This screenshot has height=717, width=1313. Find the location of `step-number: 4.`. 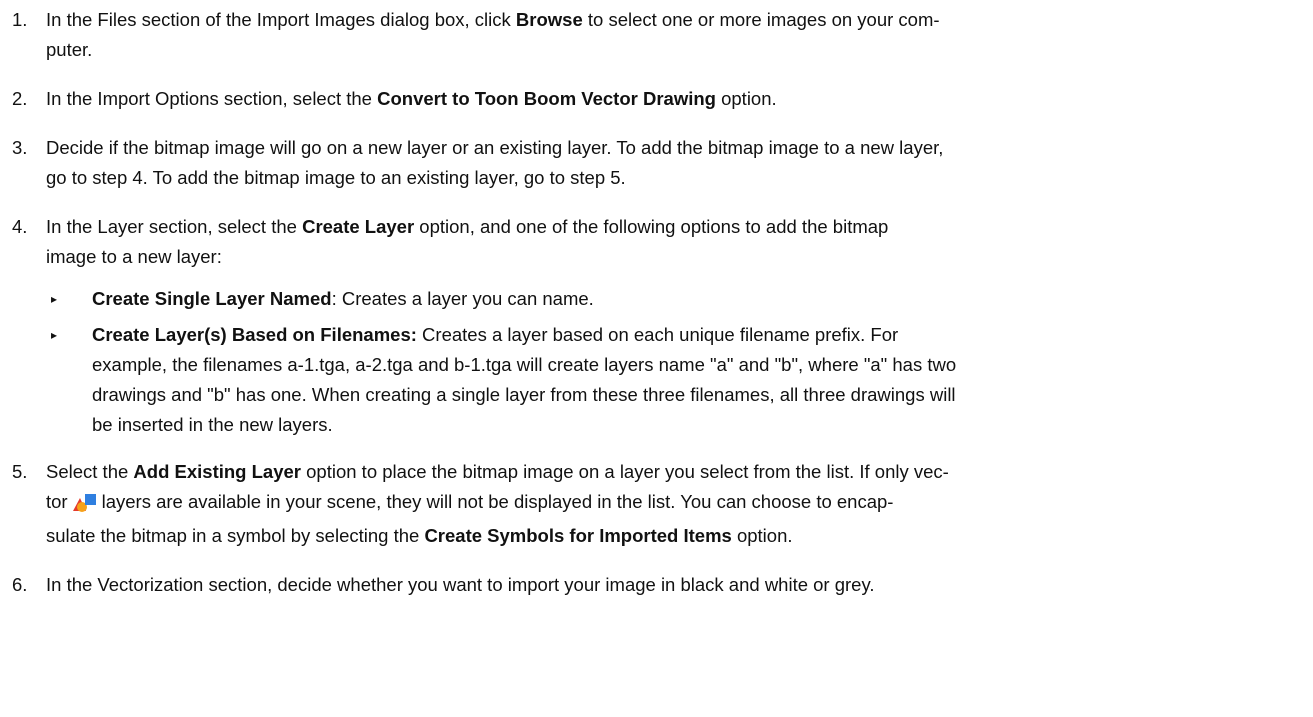

step-number: 4. is located at coordinates (20, 226).